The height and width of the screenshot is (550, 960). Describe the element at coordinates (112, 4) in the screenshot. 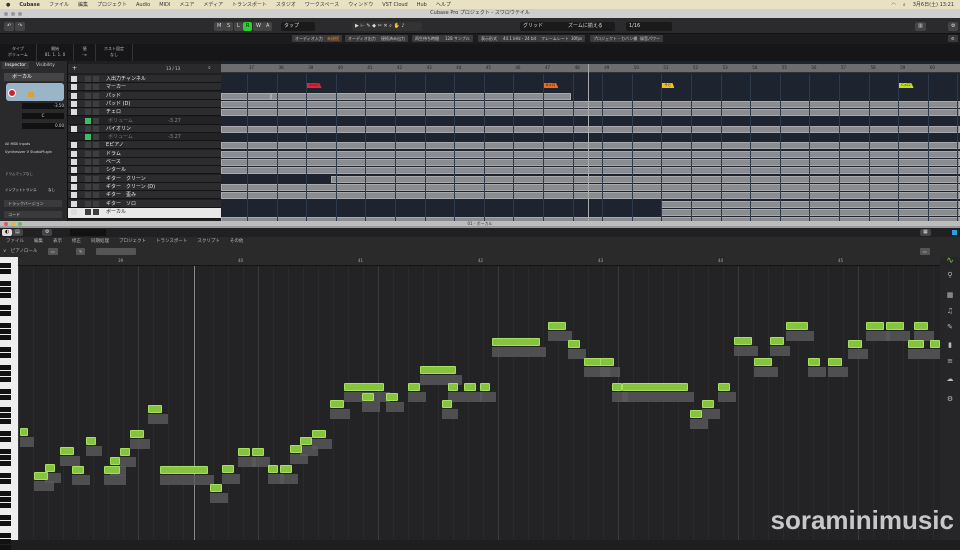

I see `menu-item: プロジェクト` at that location.